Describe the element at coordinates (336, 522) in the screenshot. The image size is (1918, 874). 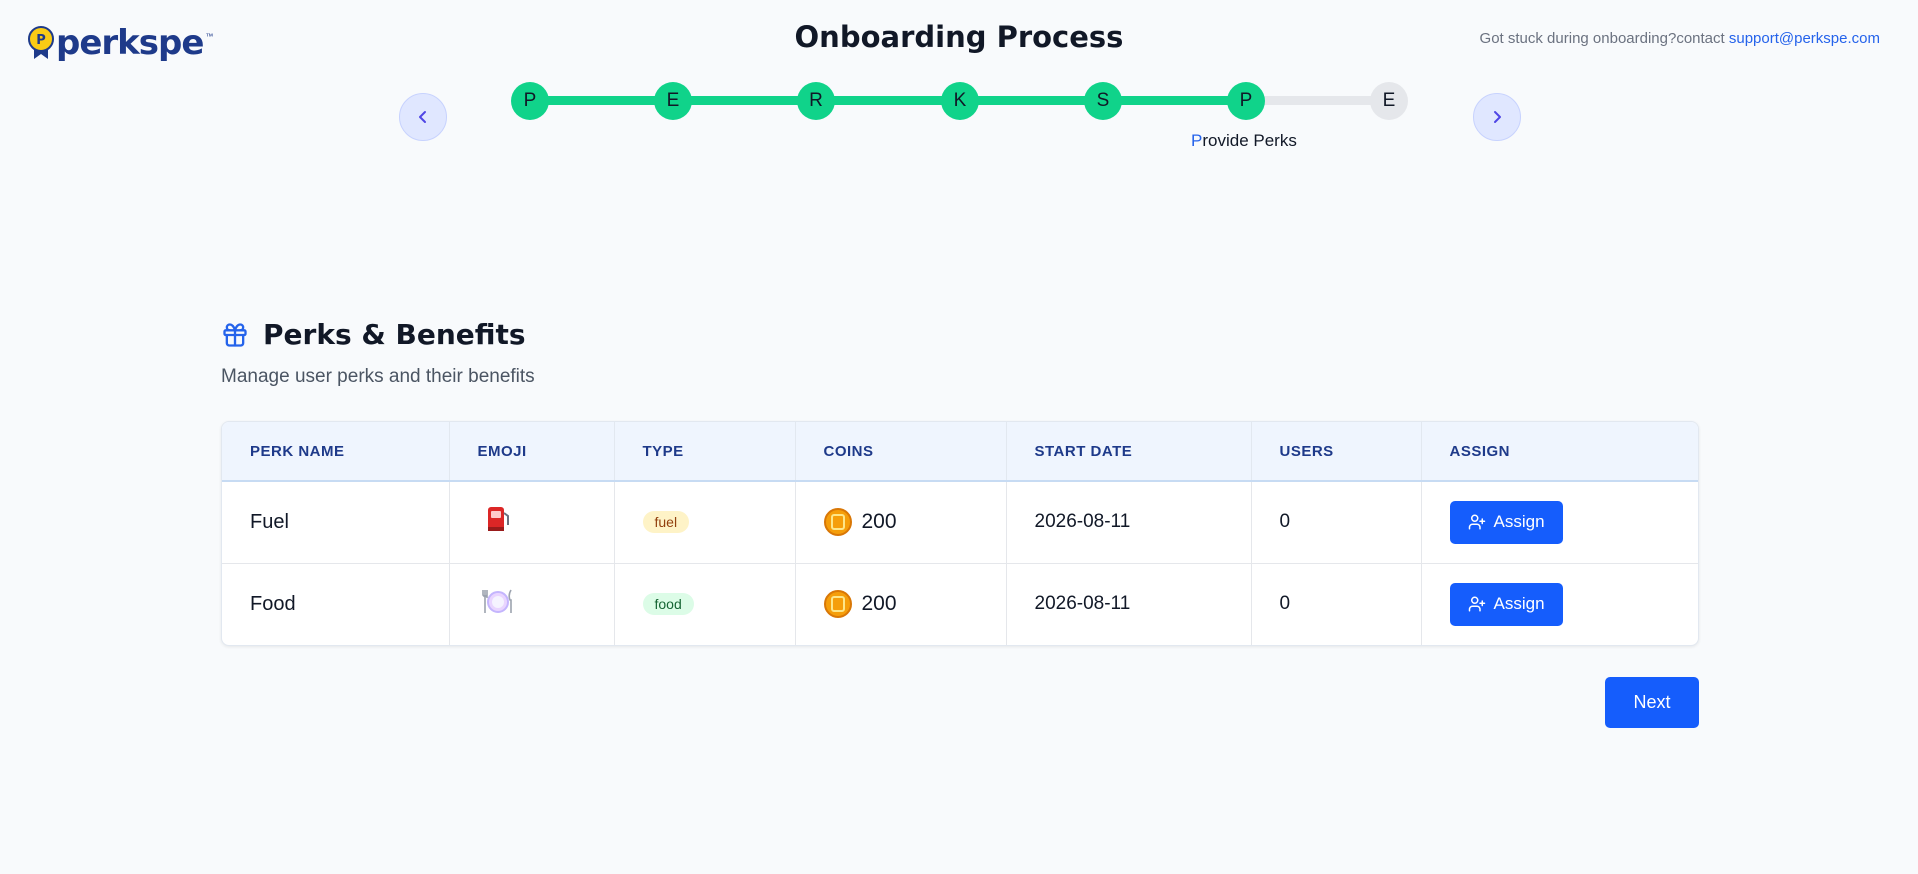
I see `perk-name-cell: Fuel` at that location.